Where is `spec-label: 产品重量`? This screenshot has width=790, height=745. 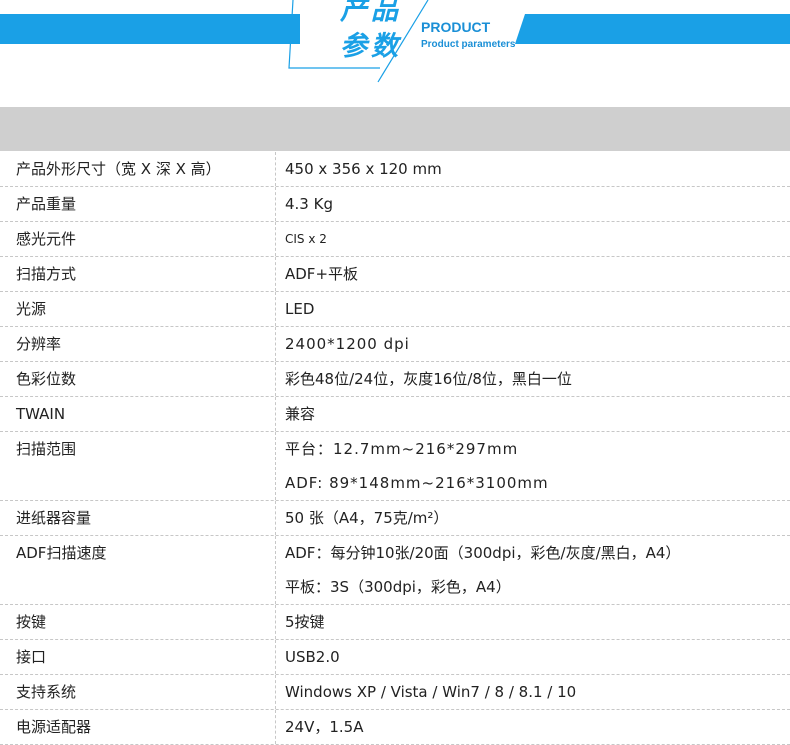 spec-label: 产品重量 is located at coordinates (46, 204).